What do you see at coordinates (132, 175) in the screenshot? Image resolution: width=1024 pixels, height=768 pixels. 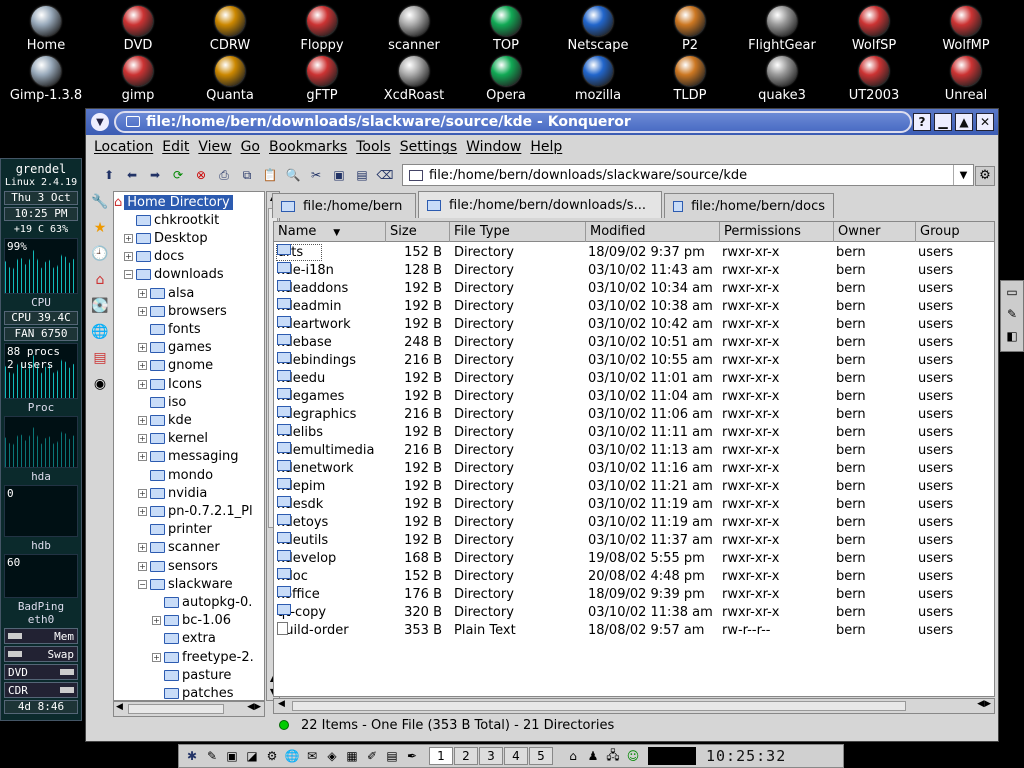 I see `back-icon: ⬅` at bounding box center [132, 175].